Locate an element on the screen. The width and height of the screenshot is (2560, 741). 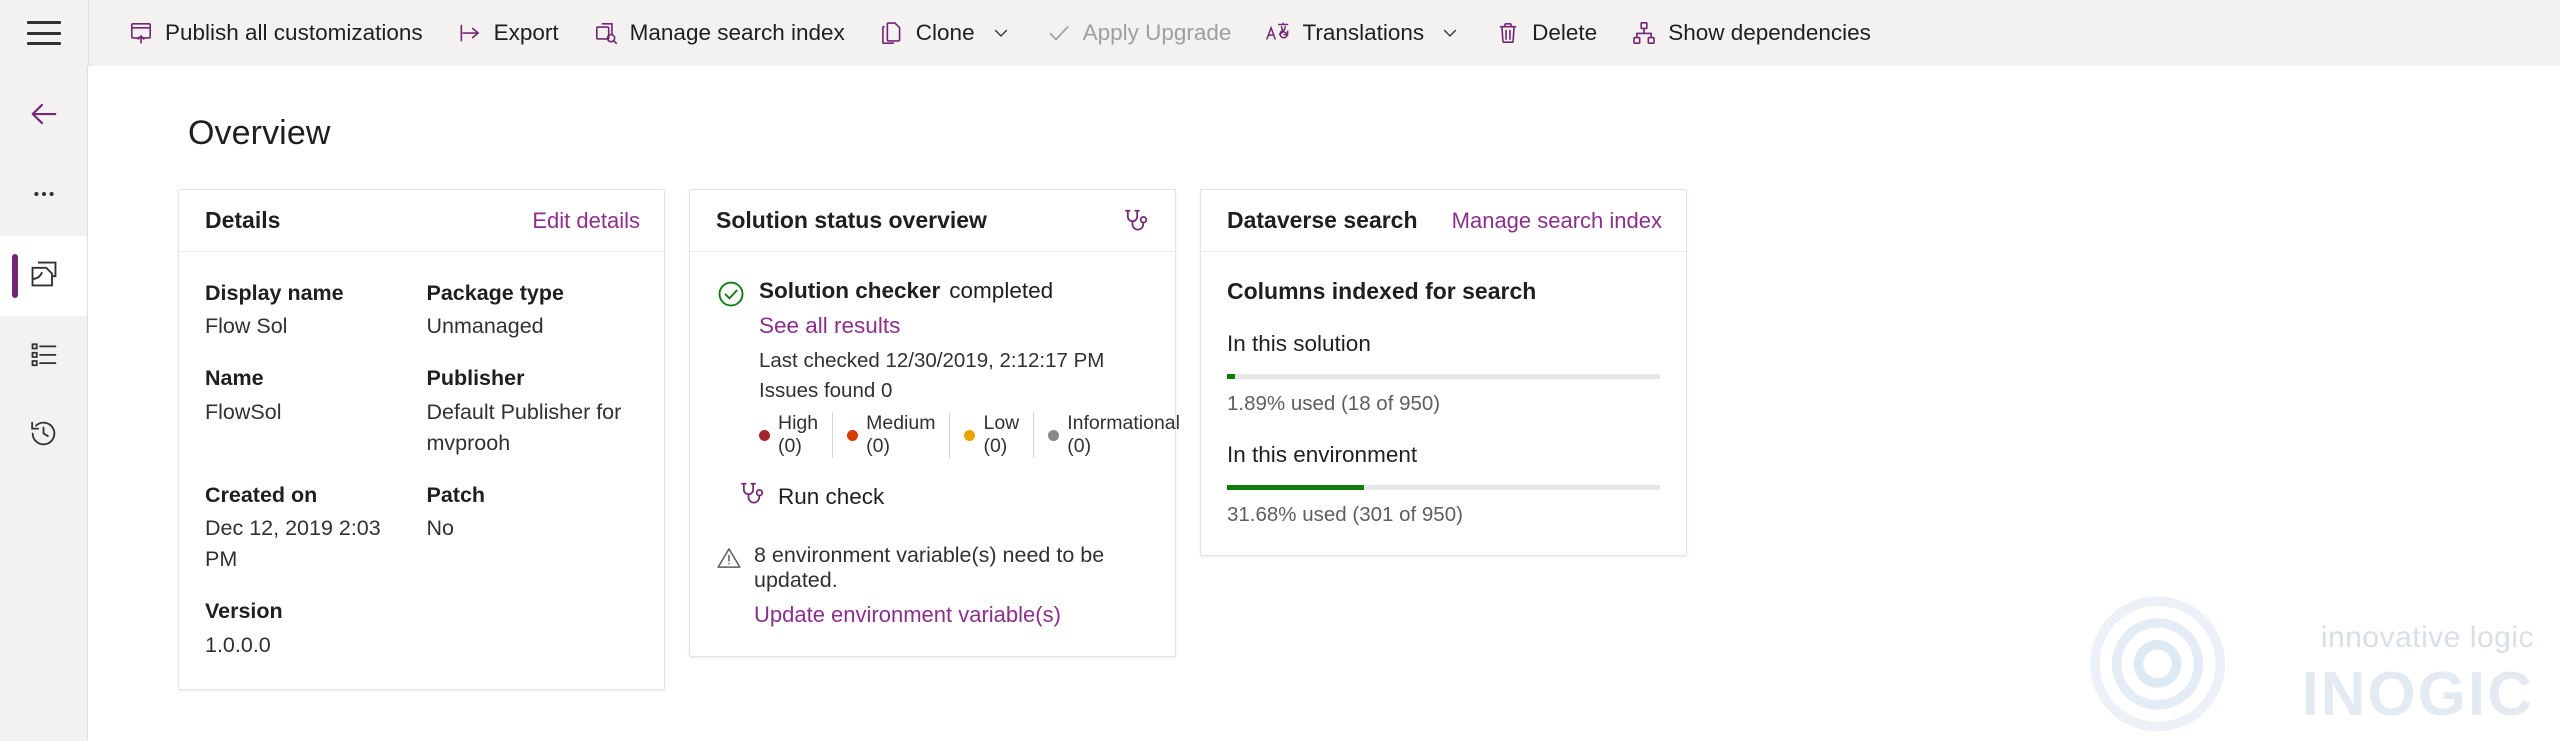
publish-icon is located at coordinates (141, 33).